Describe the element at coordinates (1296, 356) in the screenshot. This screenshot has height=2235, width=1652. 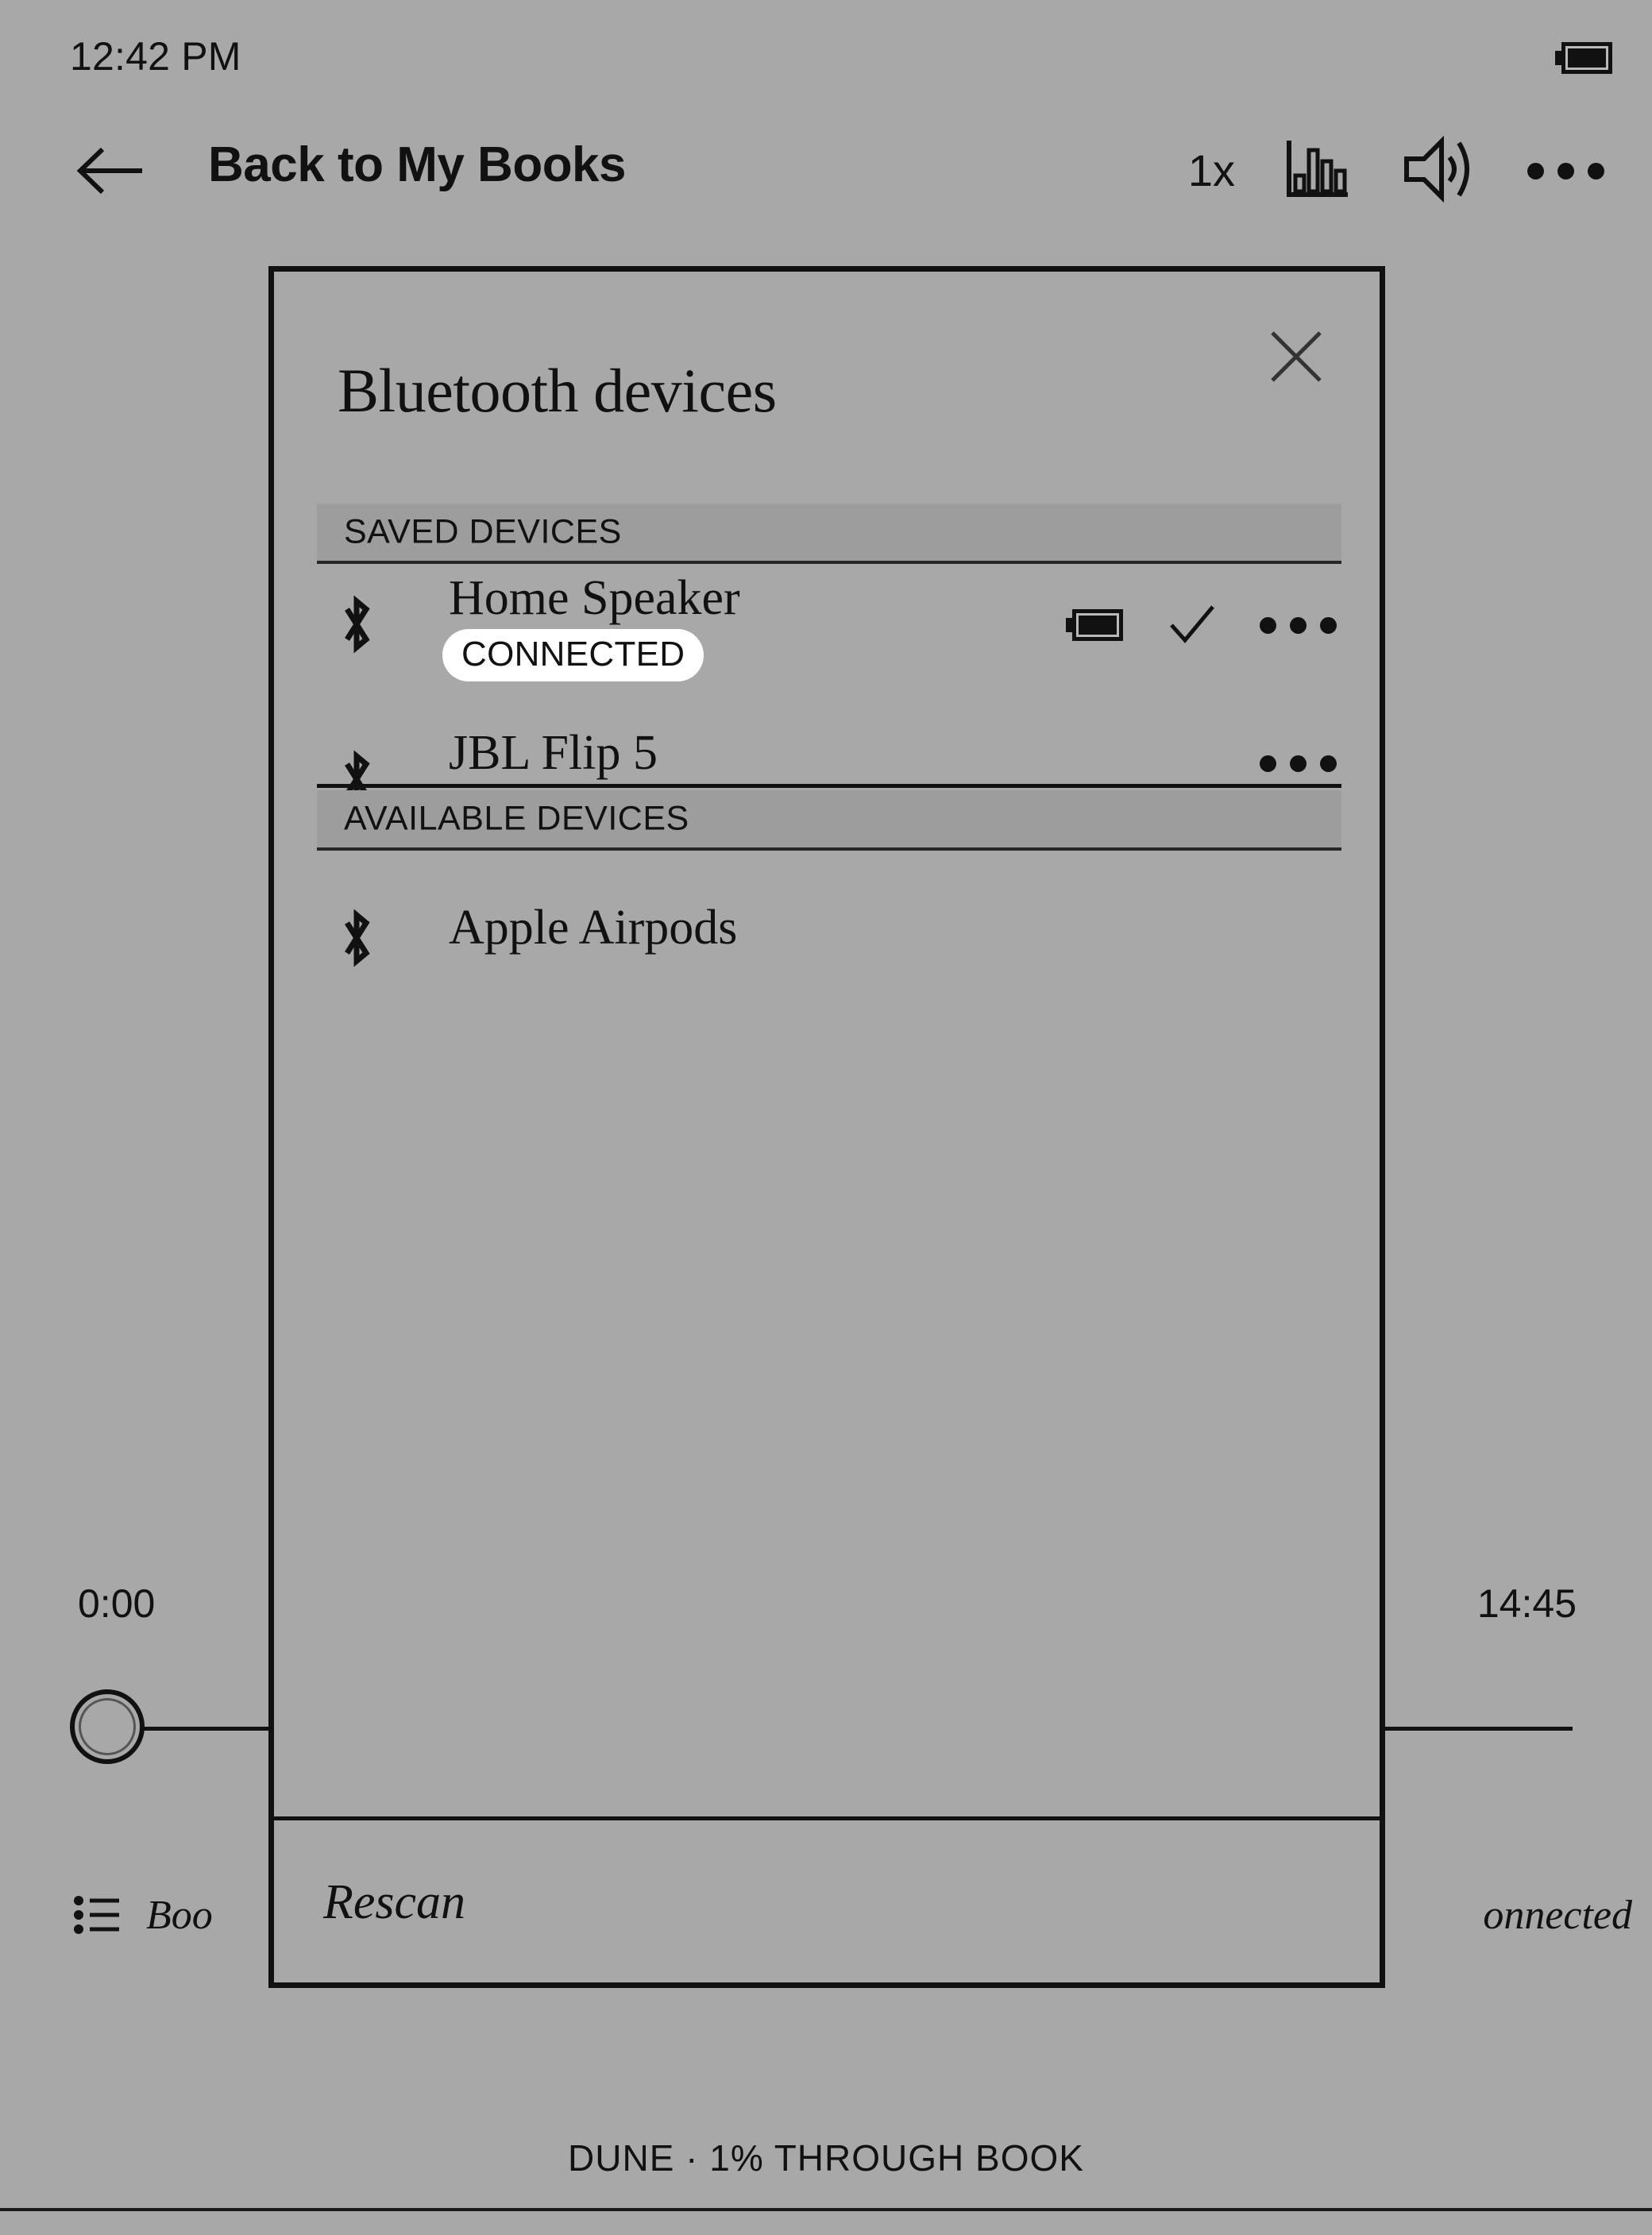
I see `close-x-icon` at that location.